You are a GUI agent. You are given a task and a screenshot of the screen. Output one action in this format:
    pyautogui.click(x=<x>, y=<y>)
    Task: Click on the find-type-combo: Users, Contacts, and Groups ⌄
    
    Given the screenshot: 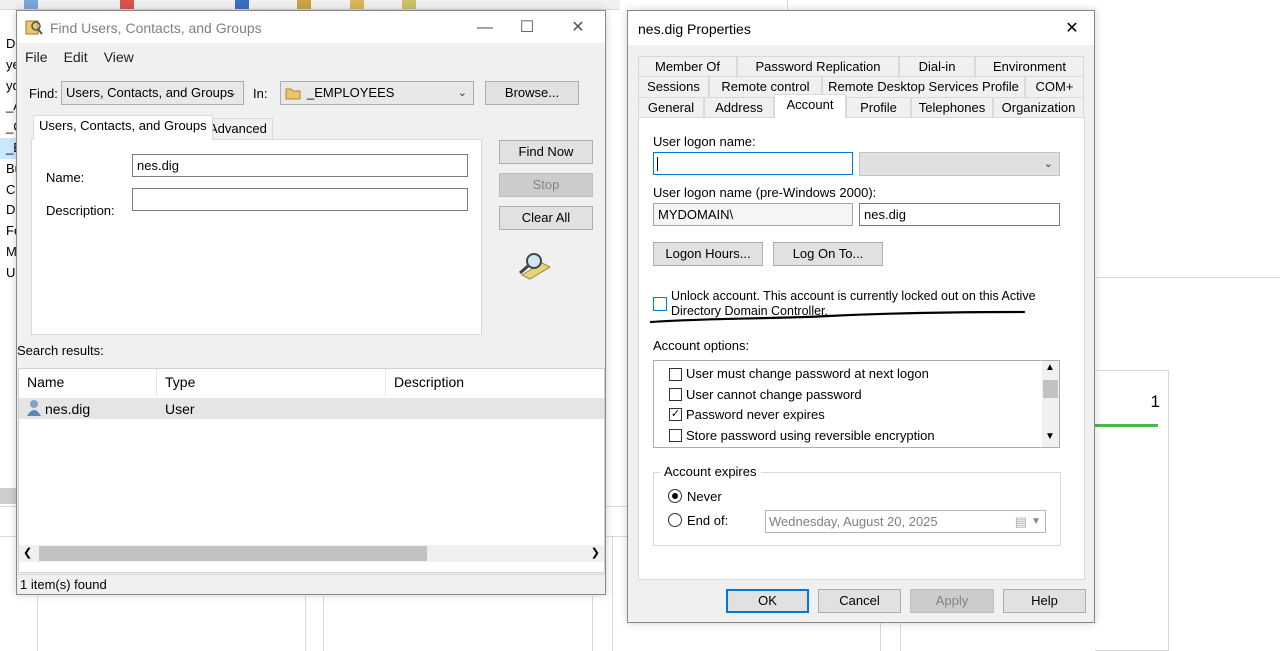 What is the action you would take?
    pyautogui.click(x=152, y=93)
    